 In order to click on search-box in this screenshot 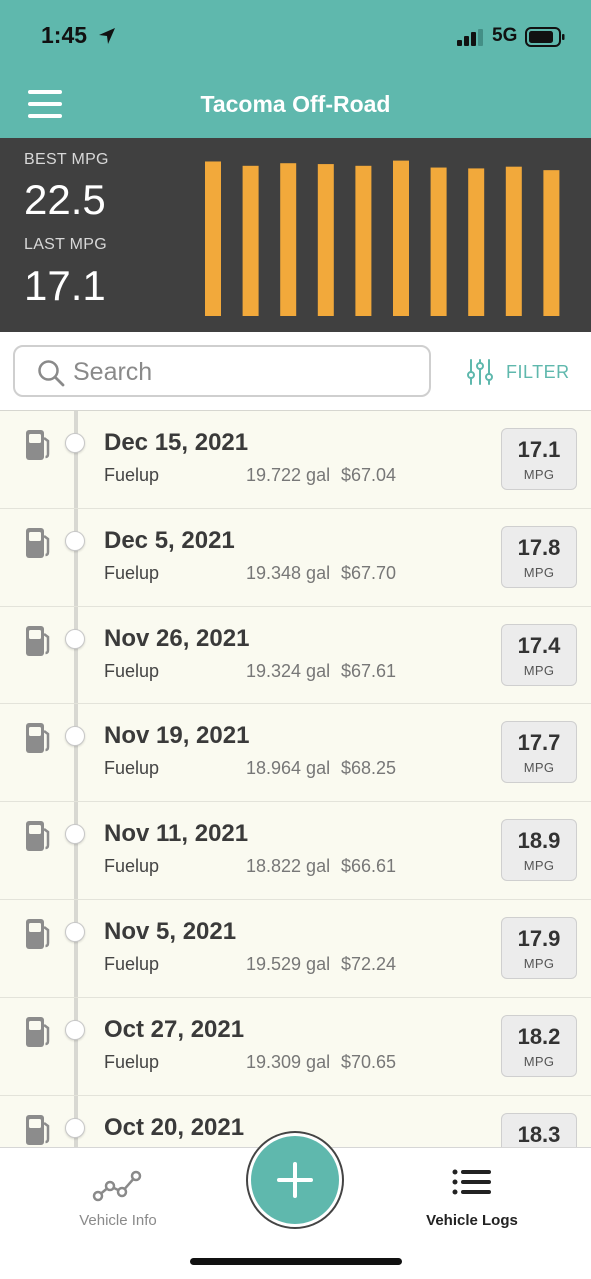, I will do `click(222, 371)`.